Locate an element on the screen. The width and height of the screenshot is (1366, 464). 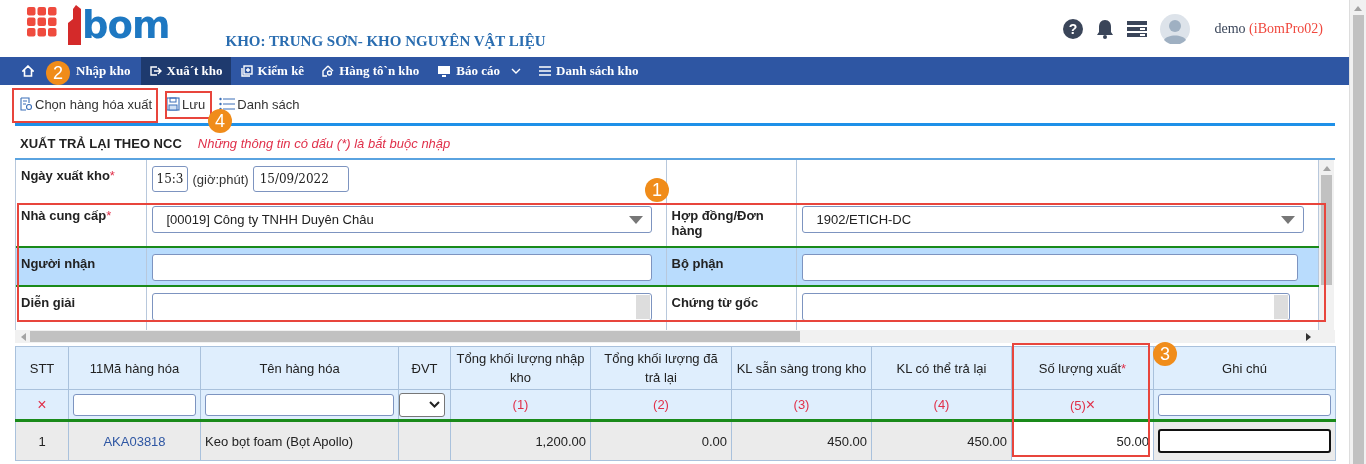
column-header: Tổng khối lượng nhập kho is located at coordinates (520, 368).